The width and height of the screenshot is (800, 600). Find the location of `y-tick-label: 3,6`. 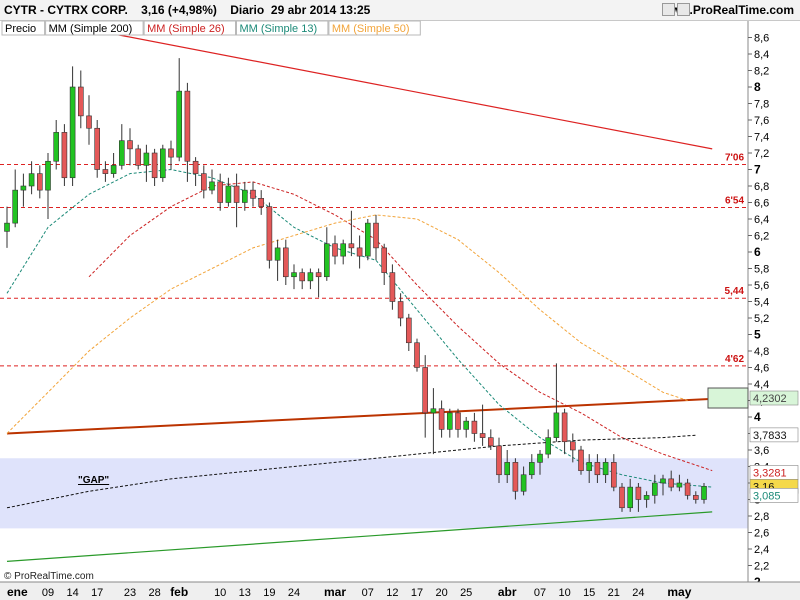

y-tick-label: 3,6 is located at coordinates (761, 451).